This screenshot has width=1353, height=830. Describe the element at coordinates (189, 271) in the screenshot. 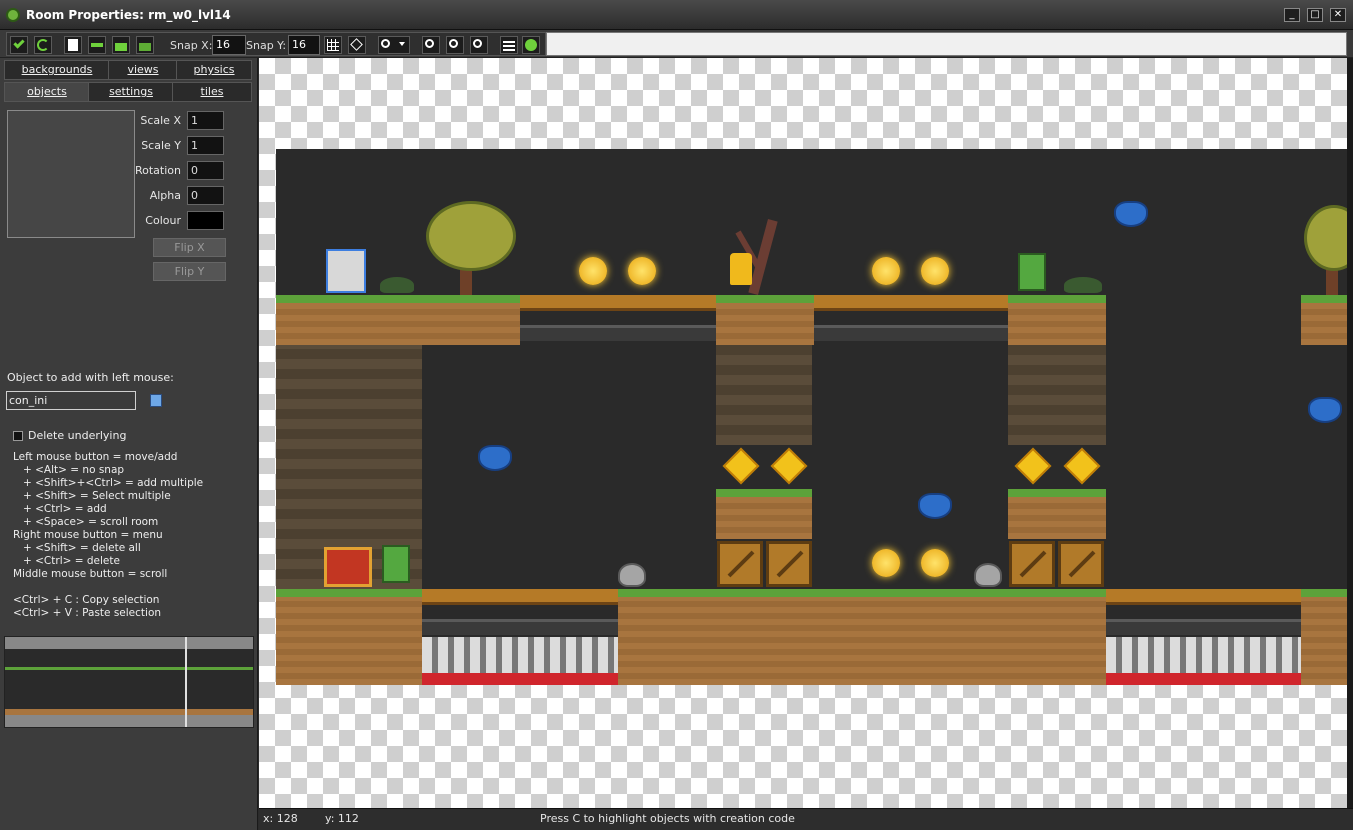

I see `flip-y-button: Flip Y` at that location.